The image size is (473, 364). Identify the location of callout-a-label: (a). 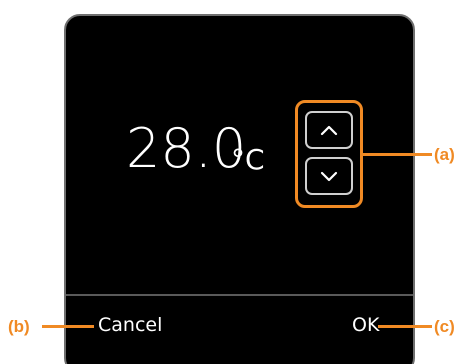
(444, 154).